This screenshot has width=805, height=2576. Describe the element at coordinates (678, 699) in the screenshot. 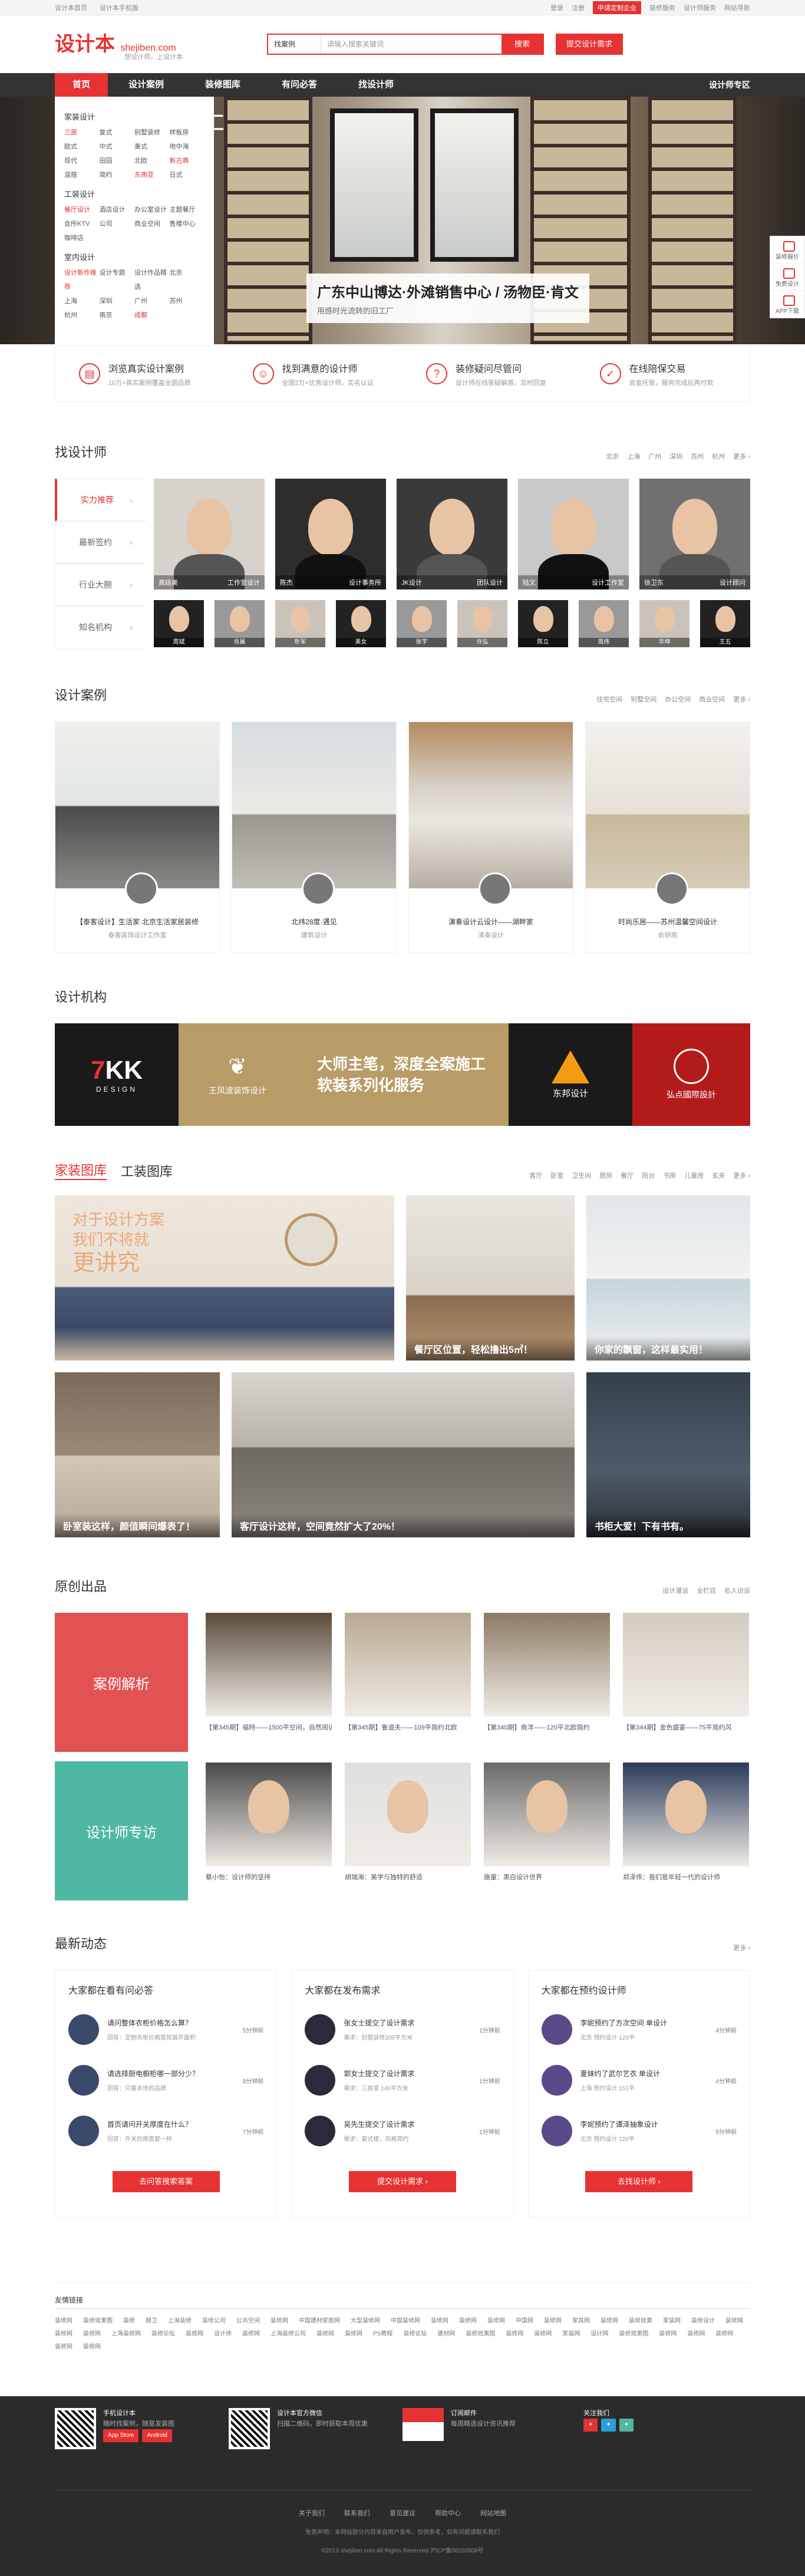

I see `filter-tag: 办公空间` at that location.